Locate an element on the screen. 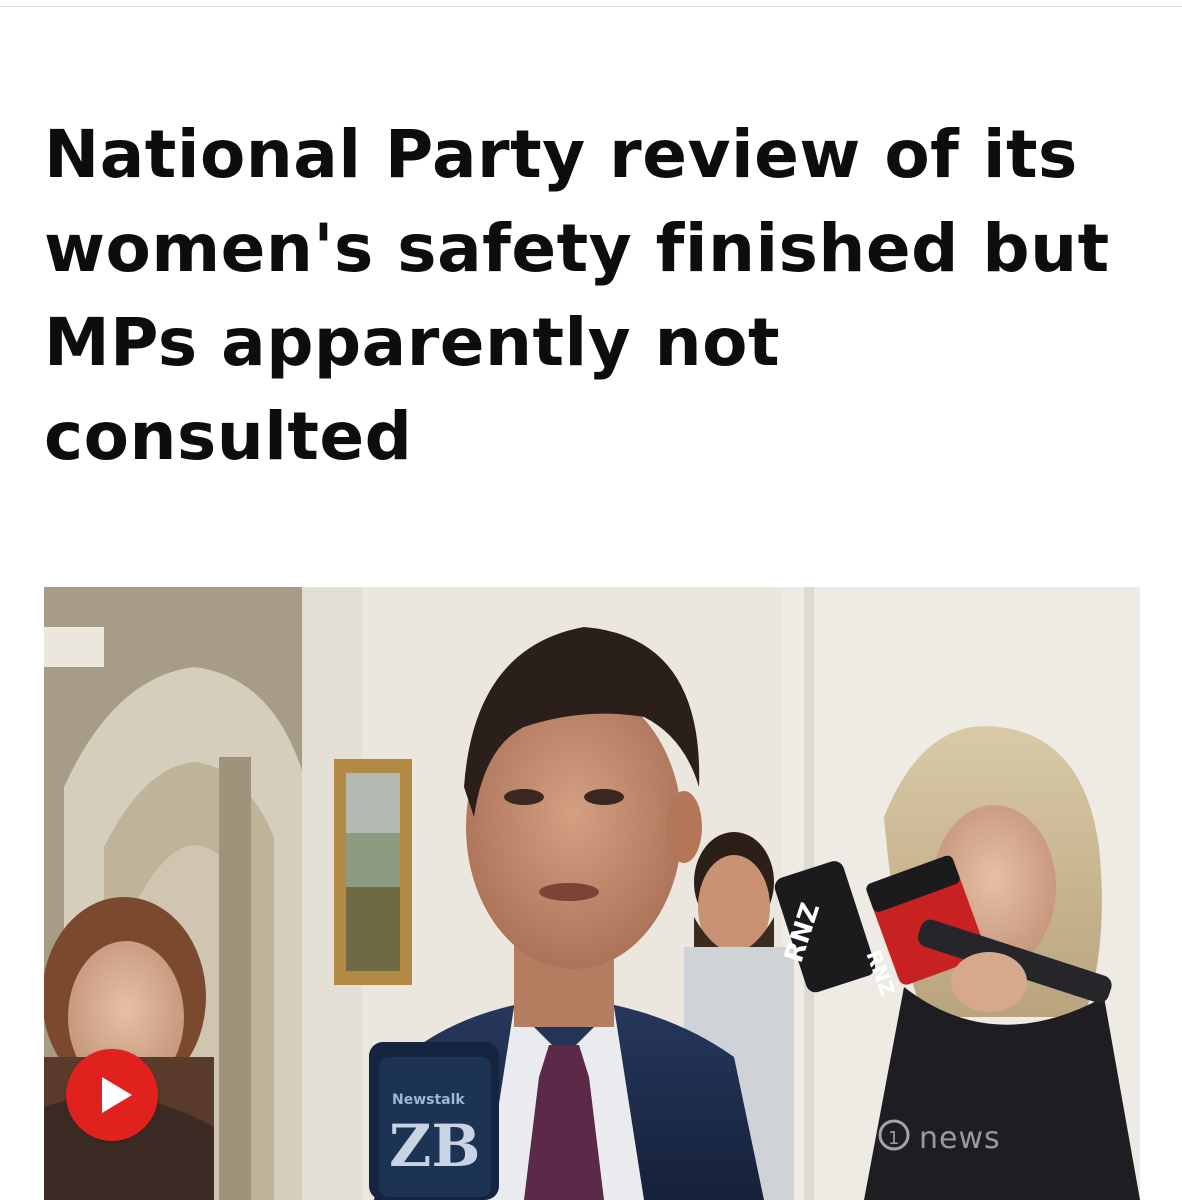 The image size is (1182, 1200). watermark-text: news is located at coordinates (960, 1138).